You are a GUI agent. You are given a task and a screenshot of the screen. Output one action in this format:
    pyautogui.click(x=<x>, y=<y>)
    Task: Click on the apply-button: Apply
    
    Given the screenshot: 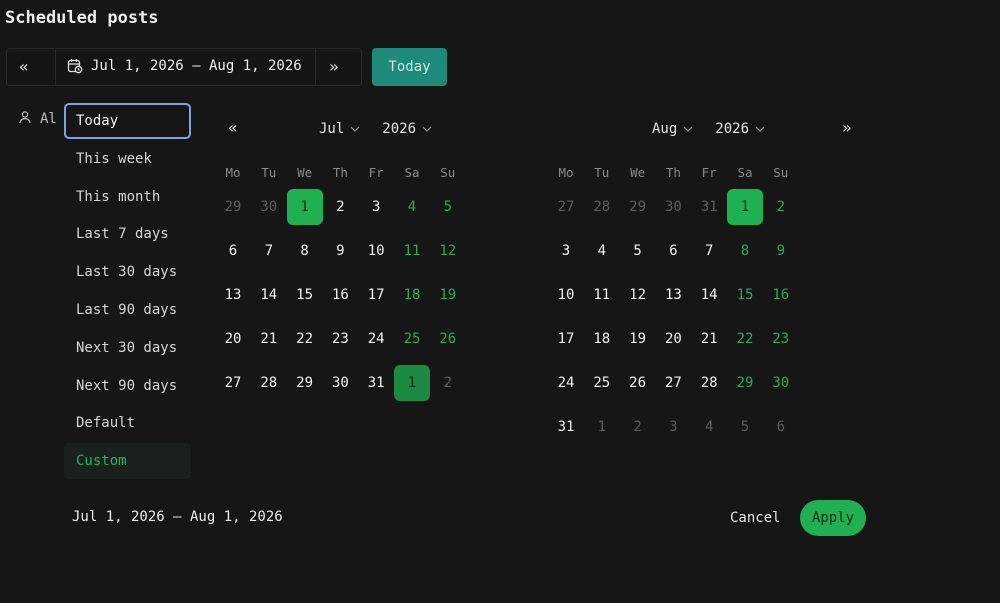 What is the action you would take?
    pyautogui.click(x=833, y=518)
    